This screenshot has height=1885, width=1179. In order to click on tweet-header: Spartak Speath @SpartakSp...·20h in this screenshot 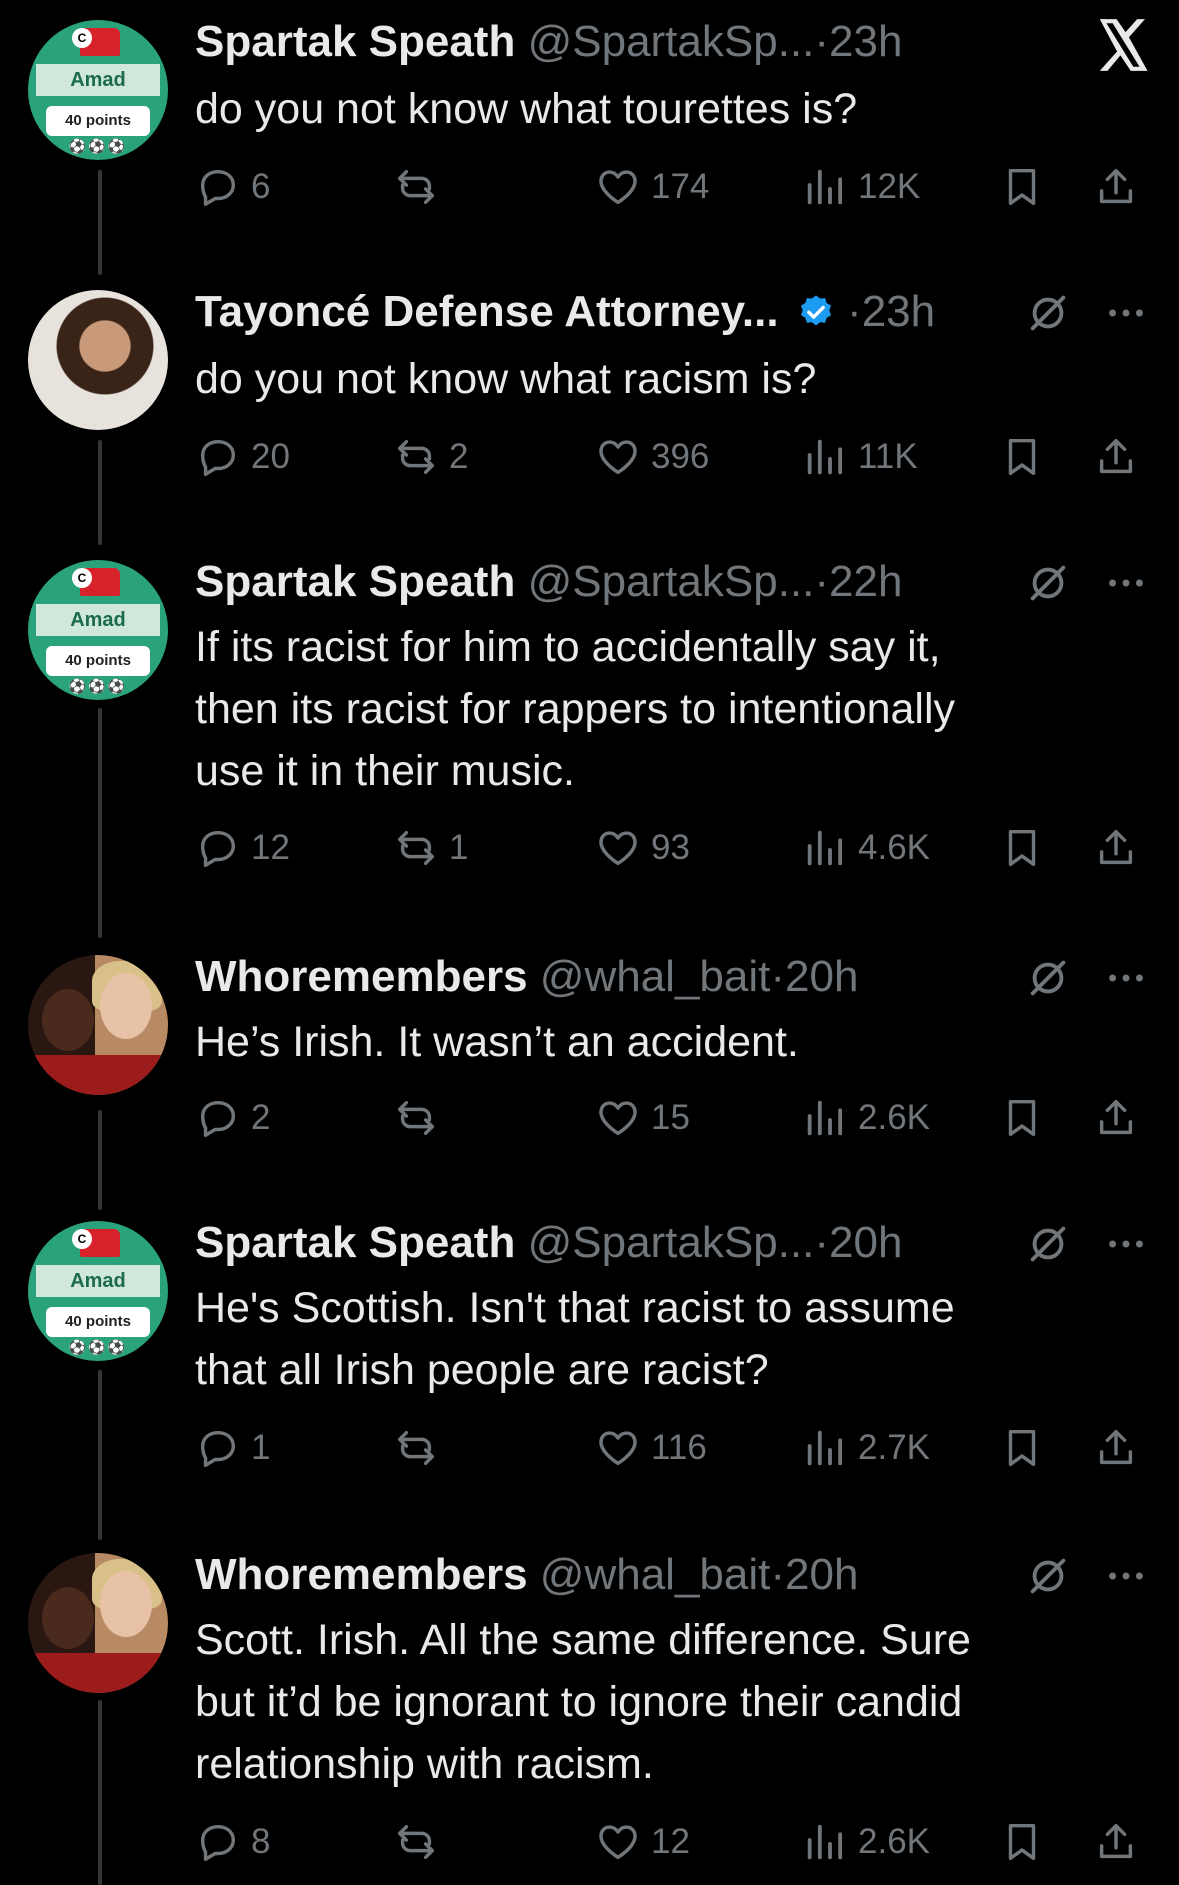, I will do `click(548, 1243)`.